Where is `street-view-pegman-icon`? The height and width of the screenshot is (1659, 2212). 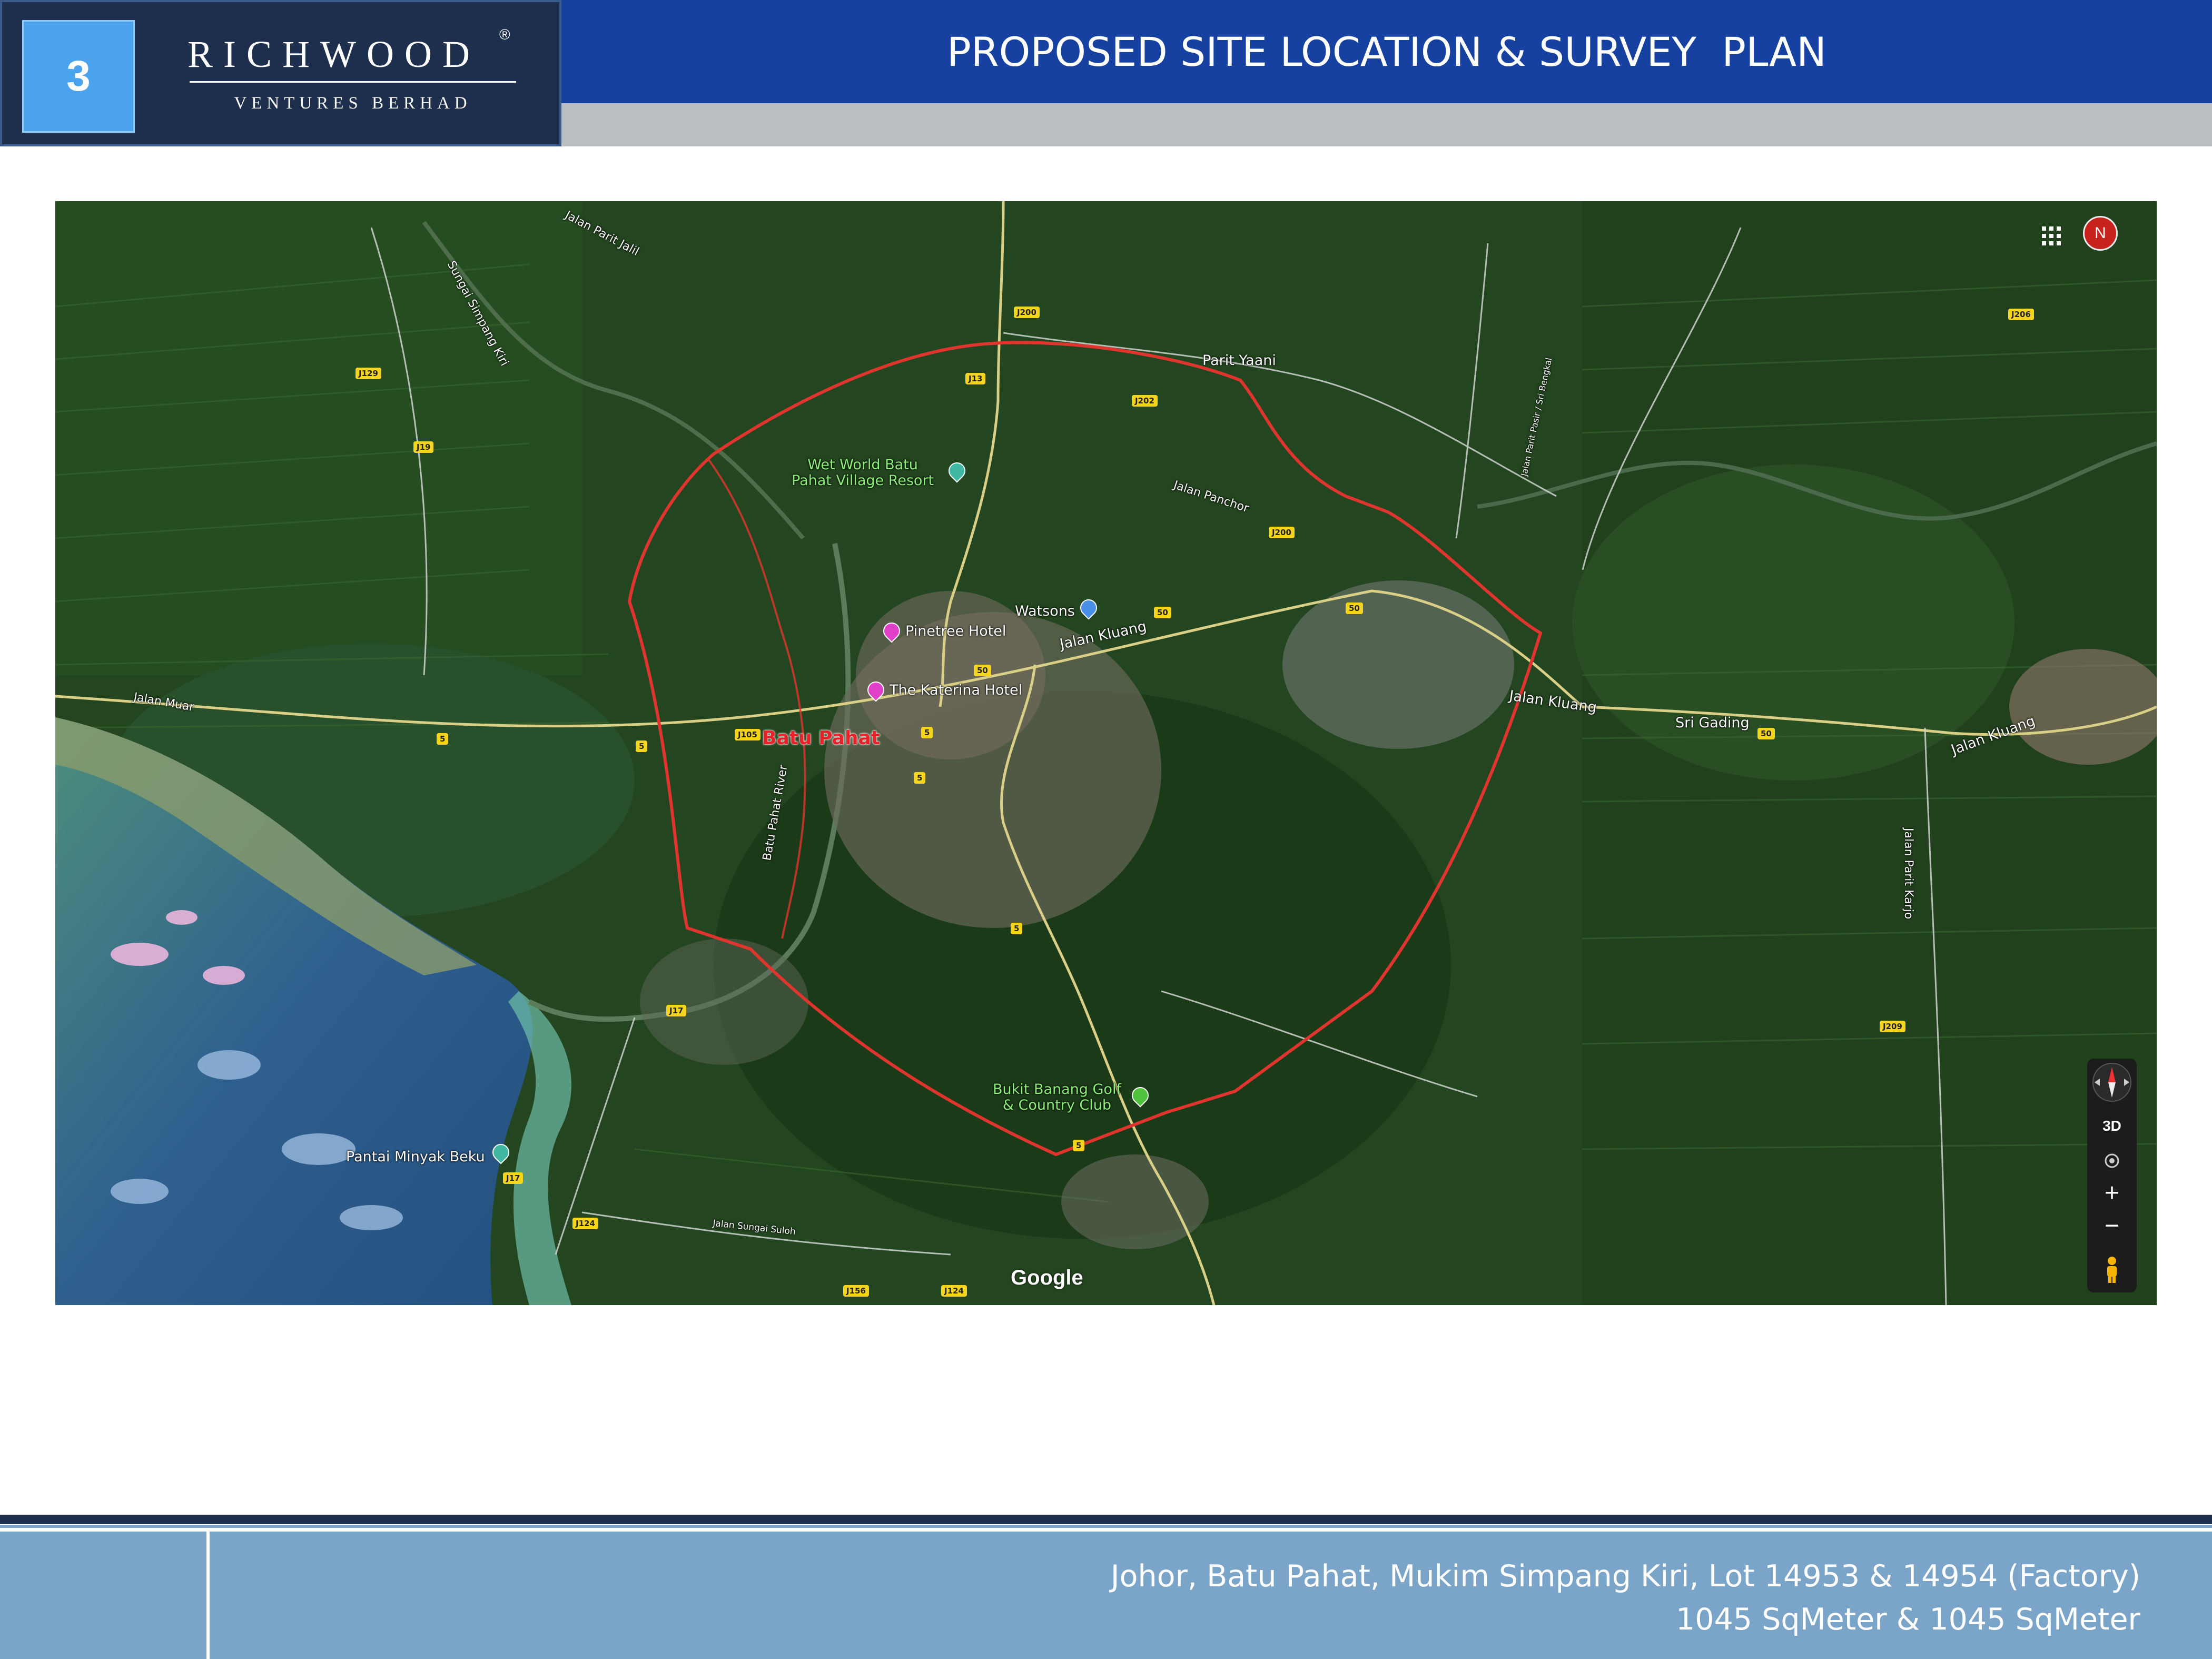
street-view-pegman-icon is located at coordinates (2112, 1269).